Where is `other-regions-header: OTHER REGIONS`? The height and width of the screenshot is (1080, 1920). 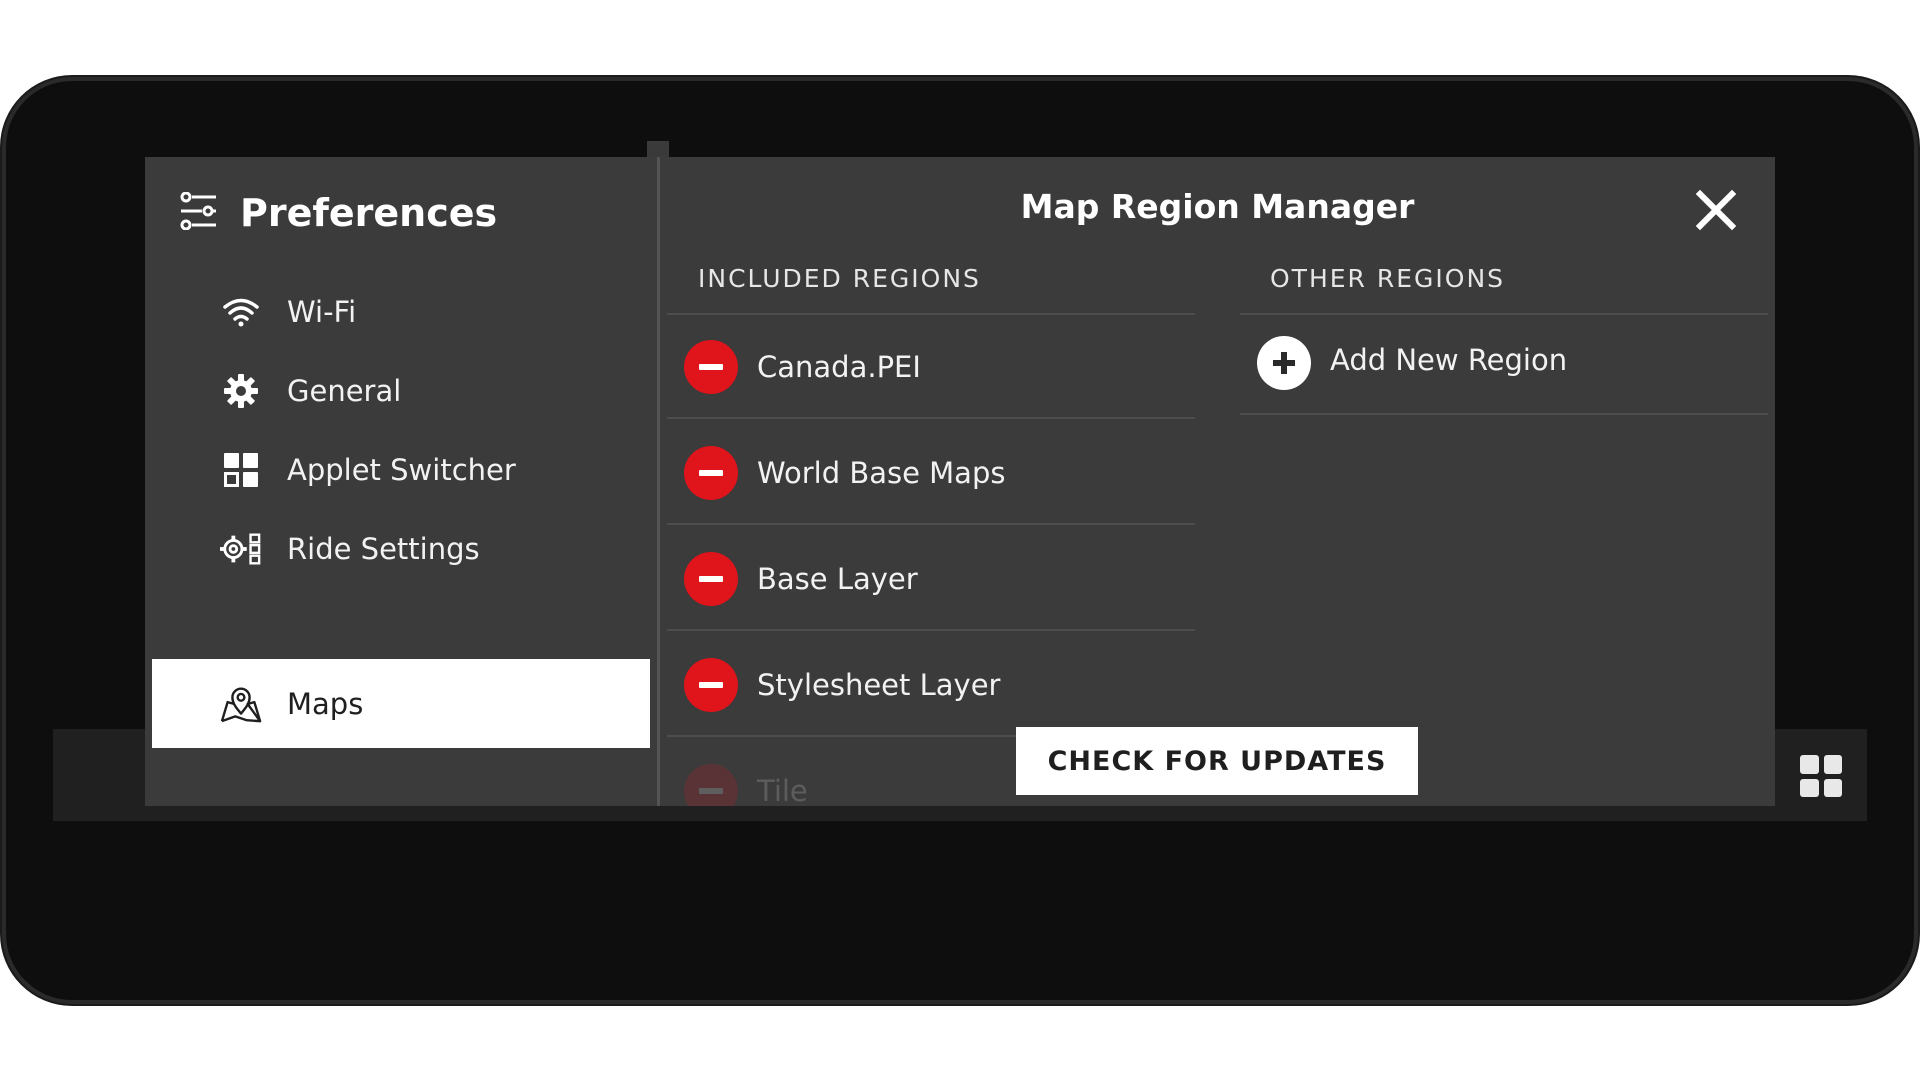 other-regions-header: OTHER REGIONS is located at coordinates (1388, 278).